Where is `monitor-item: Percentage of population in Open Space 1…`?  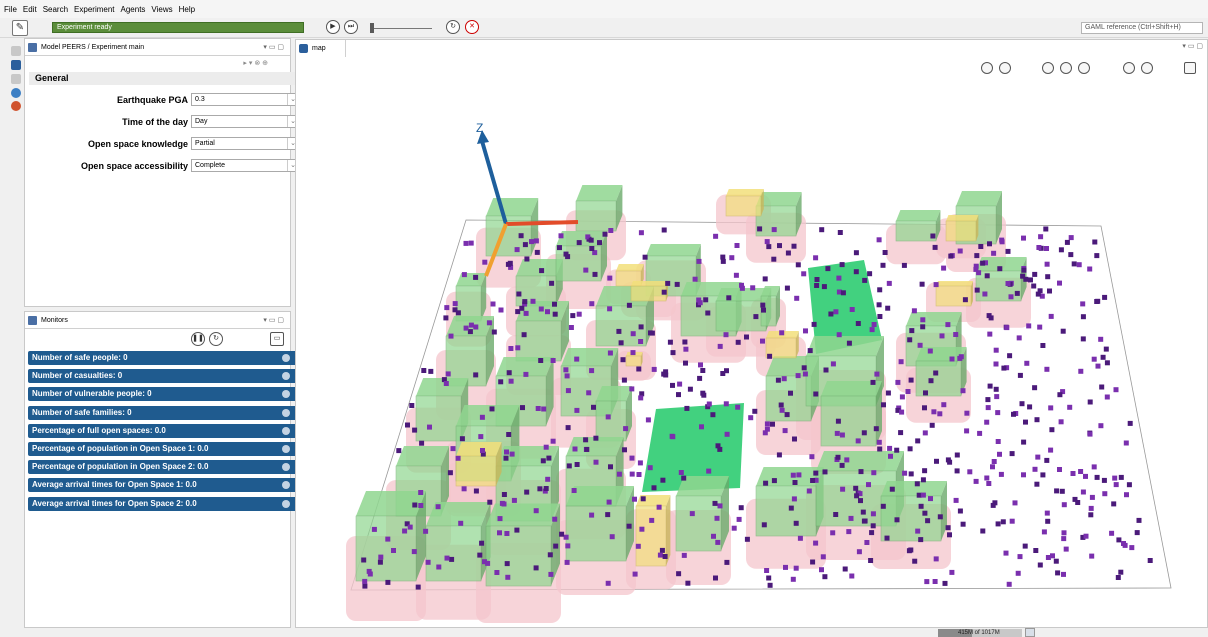 monitor-item: Percentage of population in Open Space 1… is located at coordinates (168, 449).